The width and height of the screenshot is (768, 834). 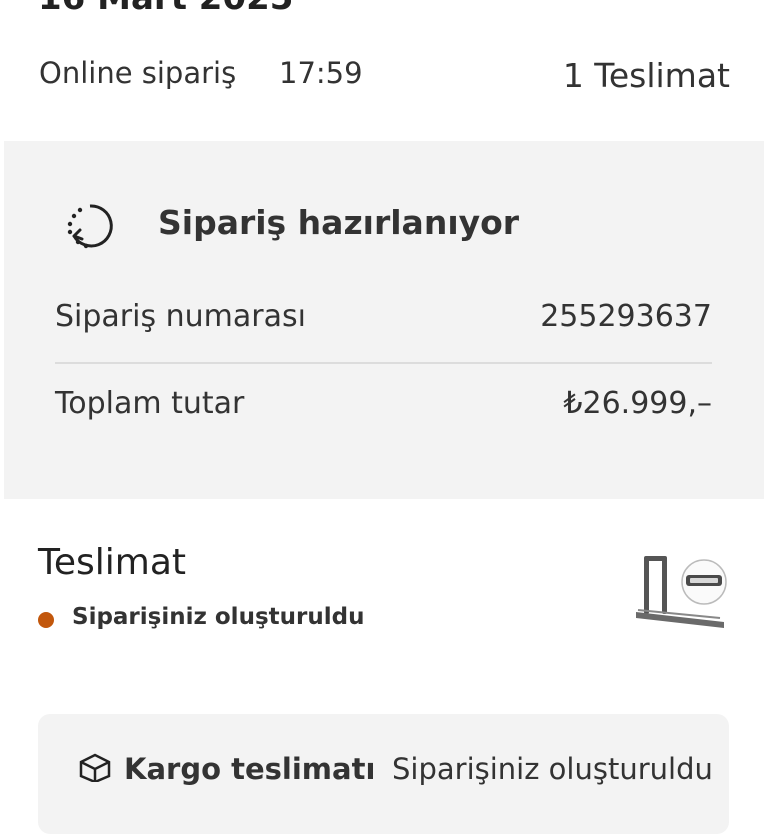 What do you see at coordinates (339, 222) in the screenshot?
I see `order-status-label: Sipariş hazırlanıyor` at bounding box center [339, 222].